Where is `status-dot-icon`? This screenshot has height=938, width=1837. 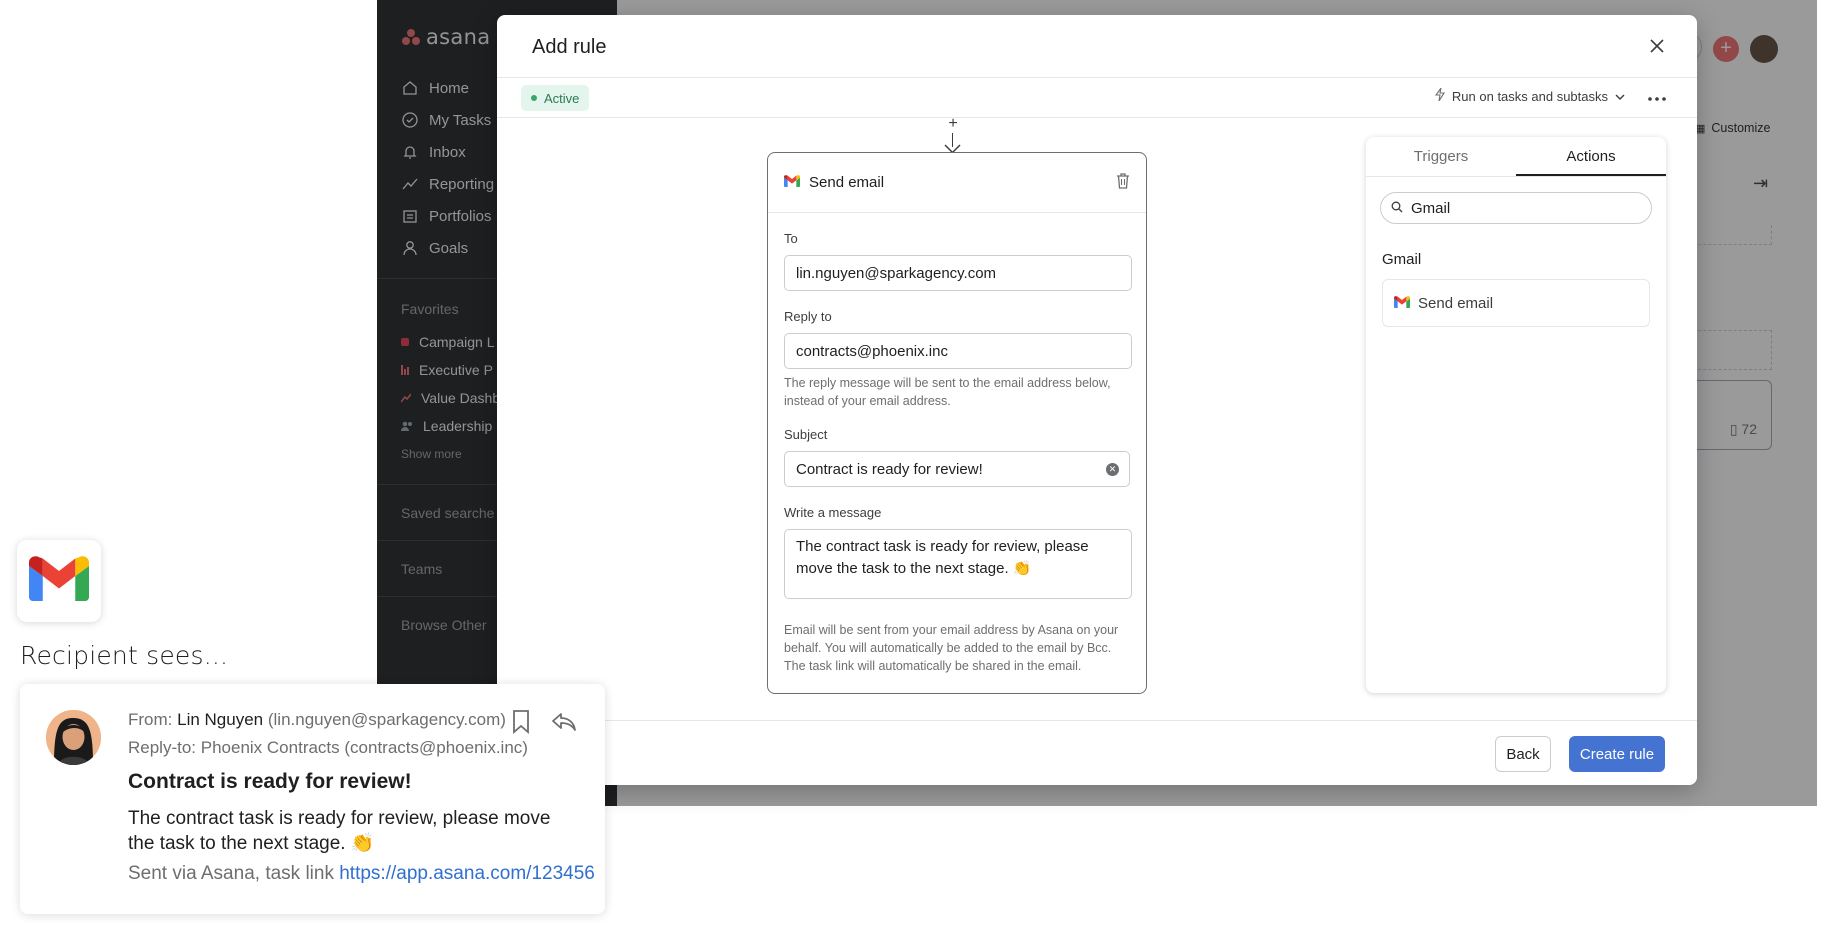
status-dot-icon is located at coordinates (534, 98).